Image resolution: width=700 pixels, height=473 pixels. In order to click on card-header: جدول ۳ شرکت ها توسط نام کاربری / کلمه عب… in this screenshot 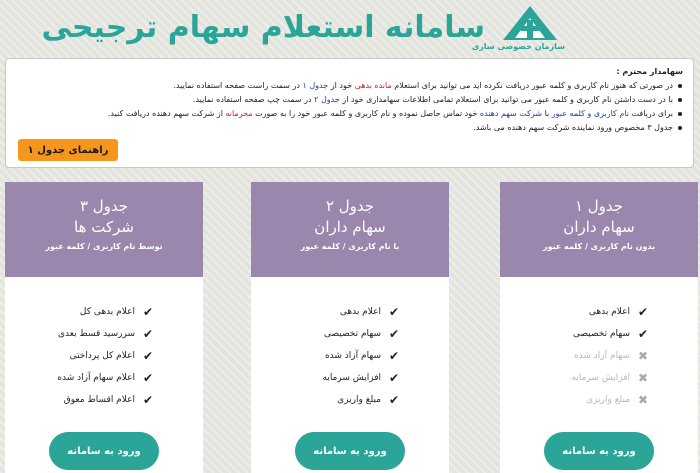, I will do `click(104, 229)`.